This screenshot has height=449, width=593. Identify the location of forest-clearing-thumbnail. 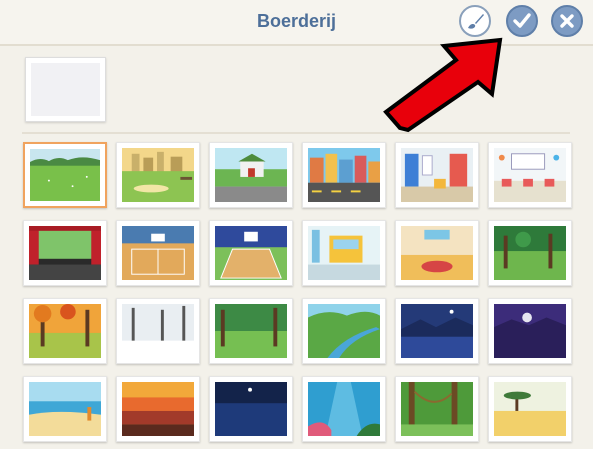
(530, 253).